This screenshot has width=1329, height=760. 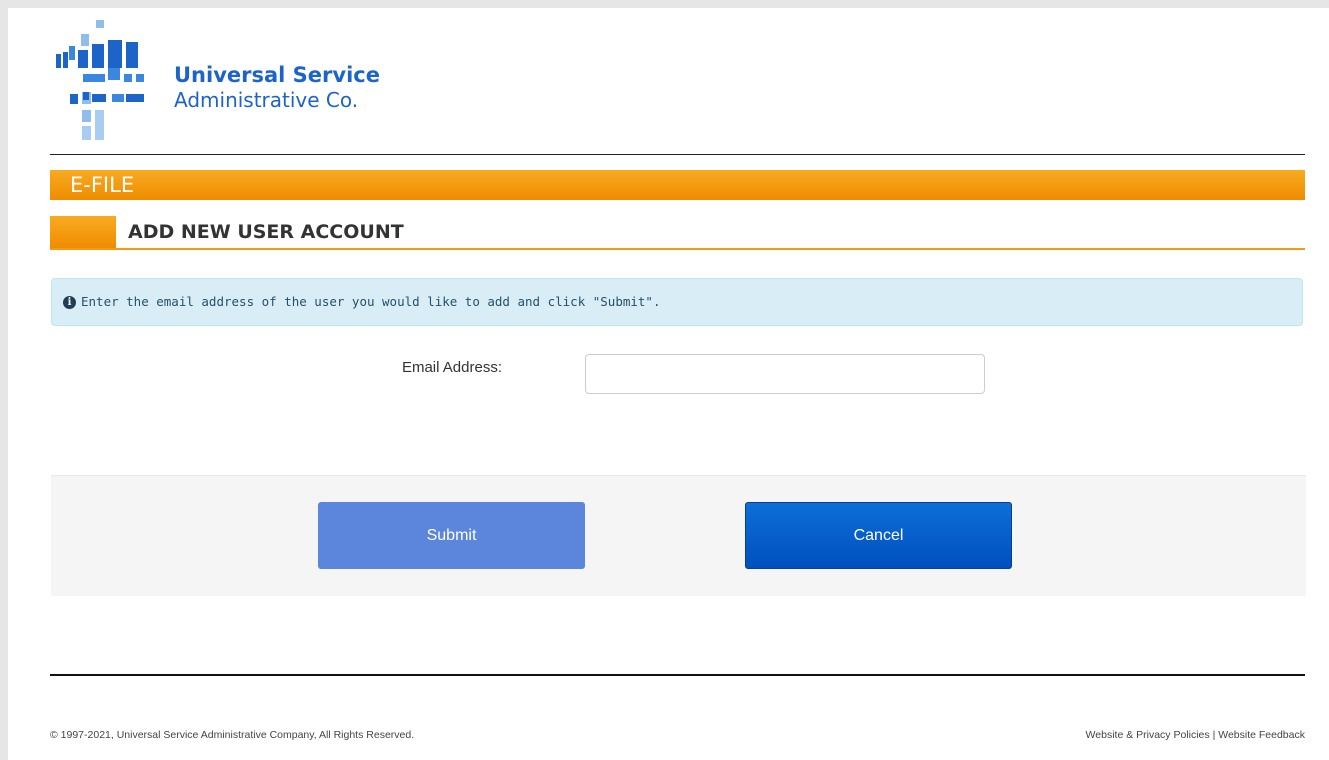 I want to click on section-header: ADD NEW USER ACCOUNT, so click(x=677, y=233).